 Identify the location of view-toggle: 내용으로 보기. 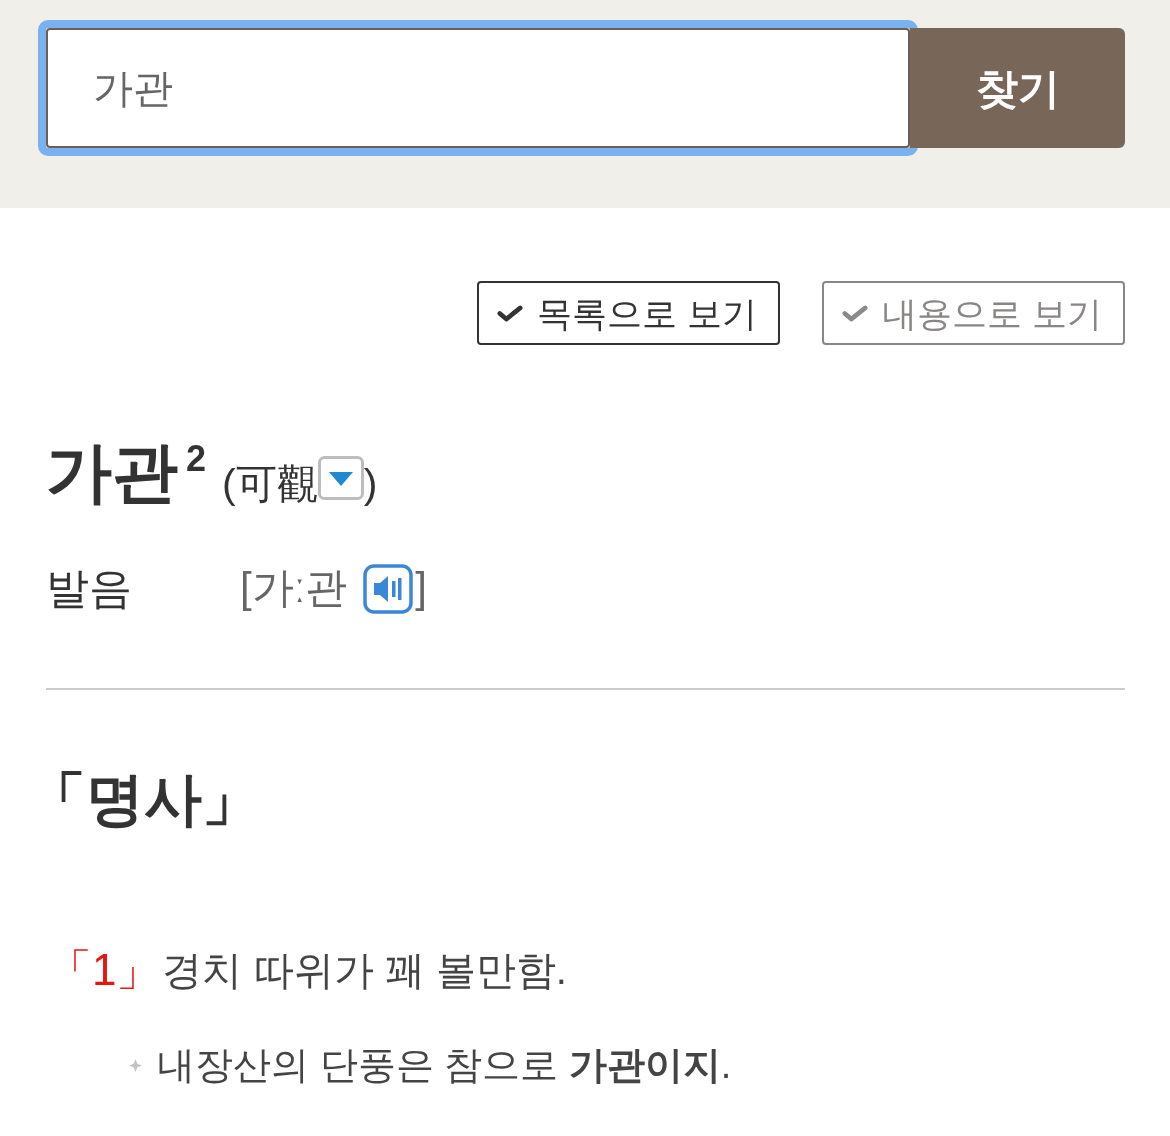
(973, 313).